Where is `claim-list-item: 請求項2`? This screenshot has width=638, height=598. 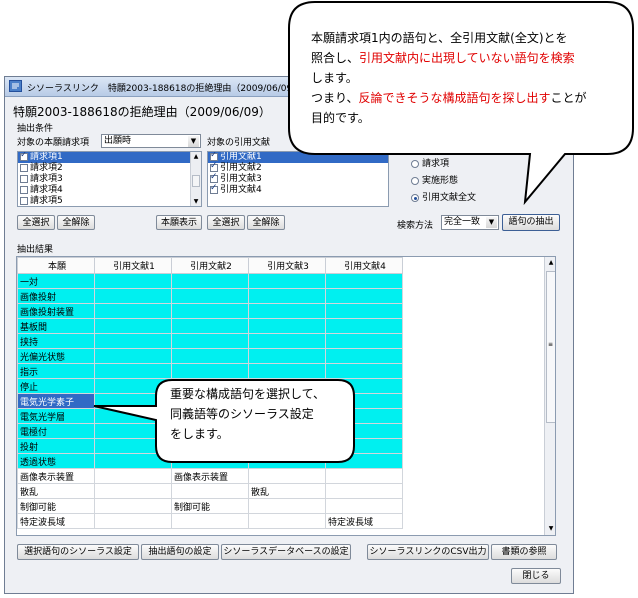 claim-list-item: 請求項2 is located at coordinates (109, 168).